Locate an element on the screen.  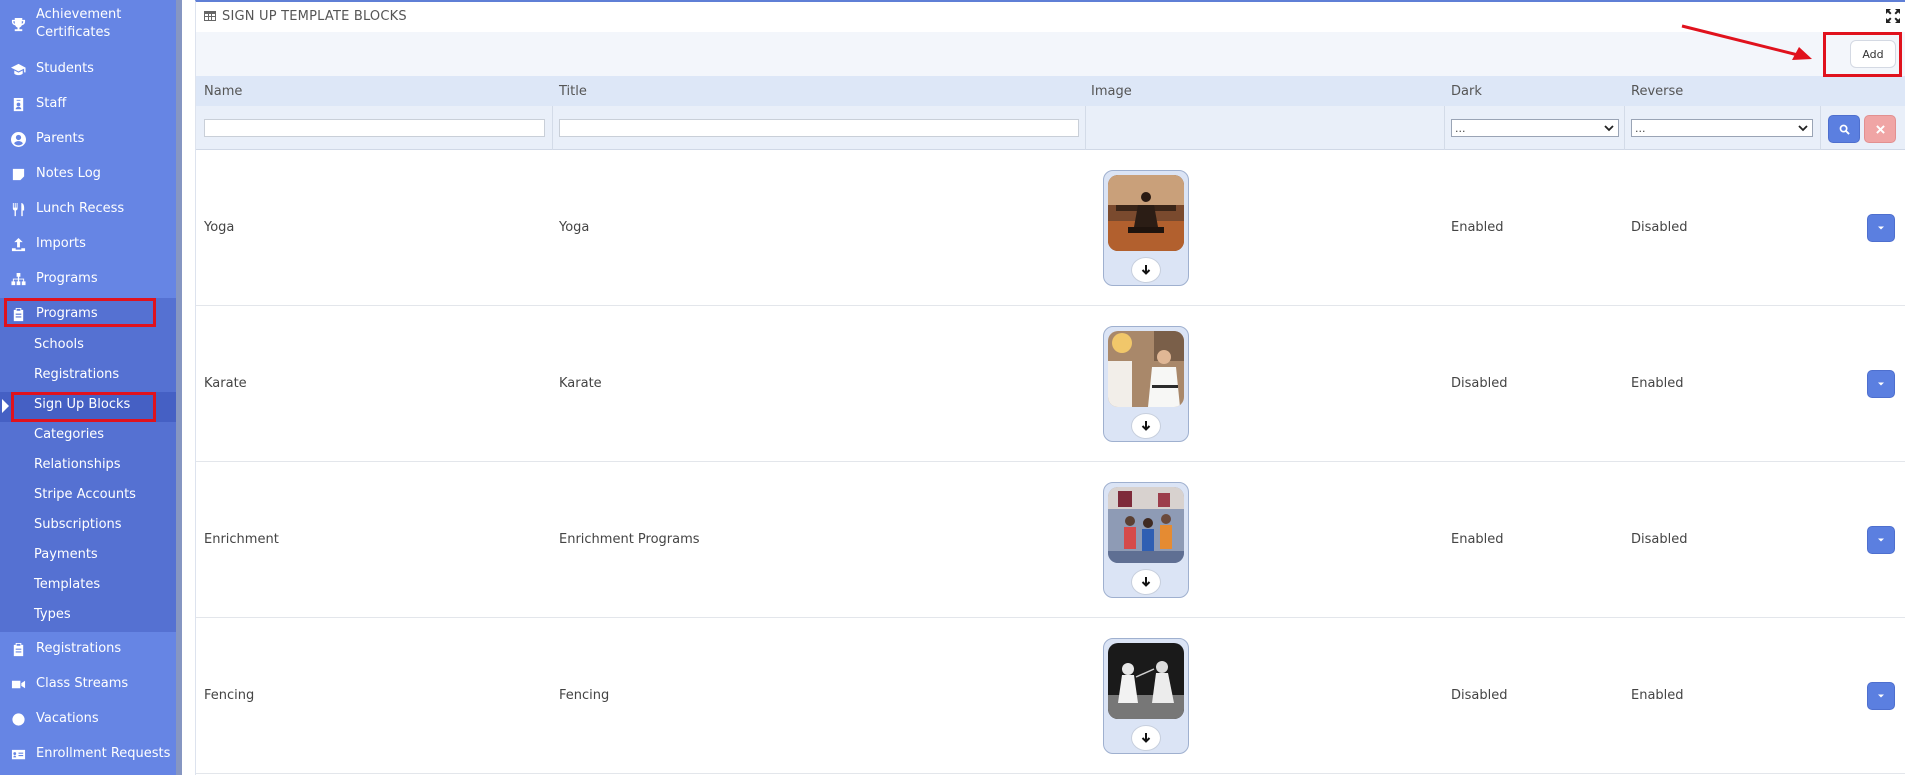
sidebar-subitem-relationships: Relationships is located at coordinates (77, 464).